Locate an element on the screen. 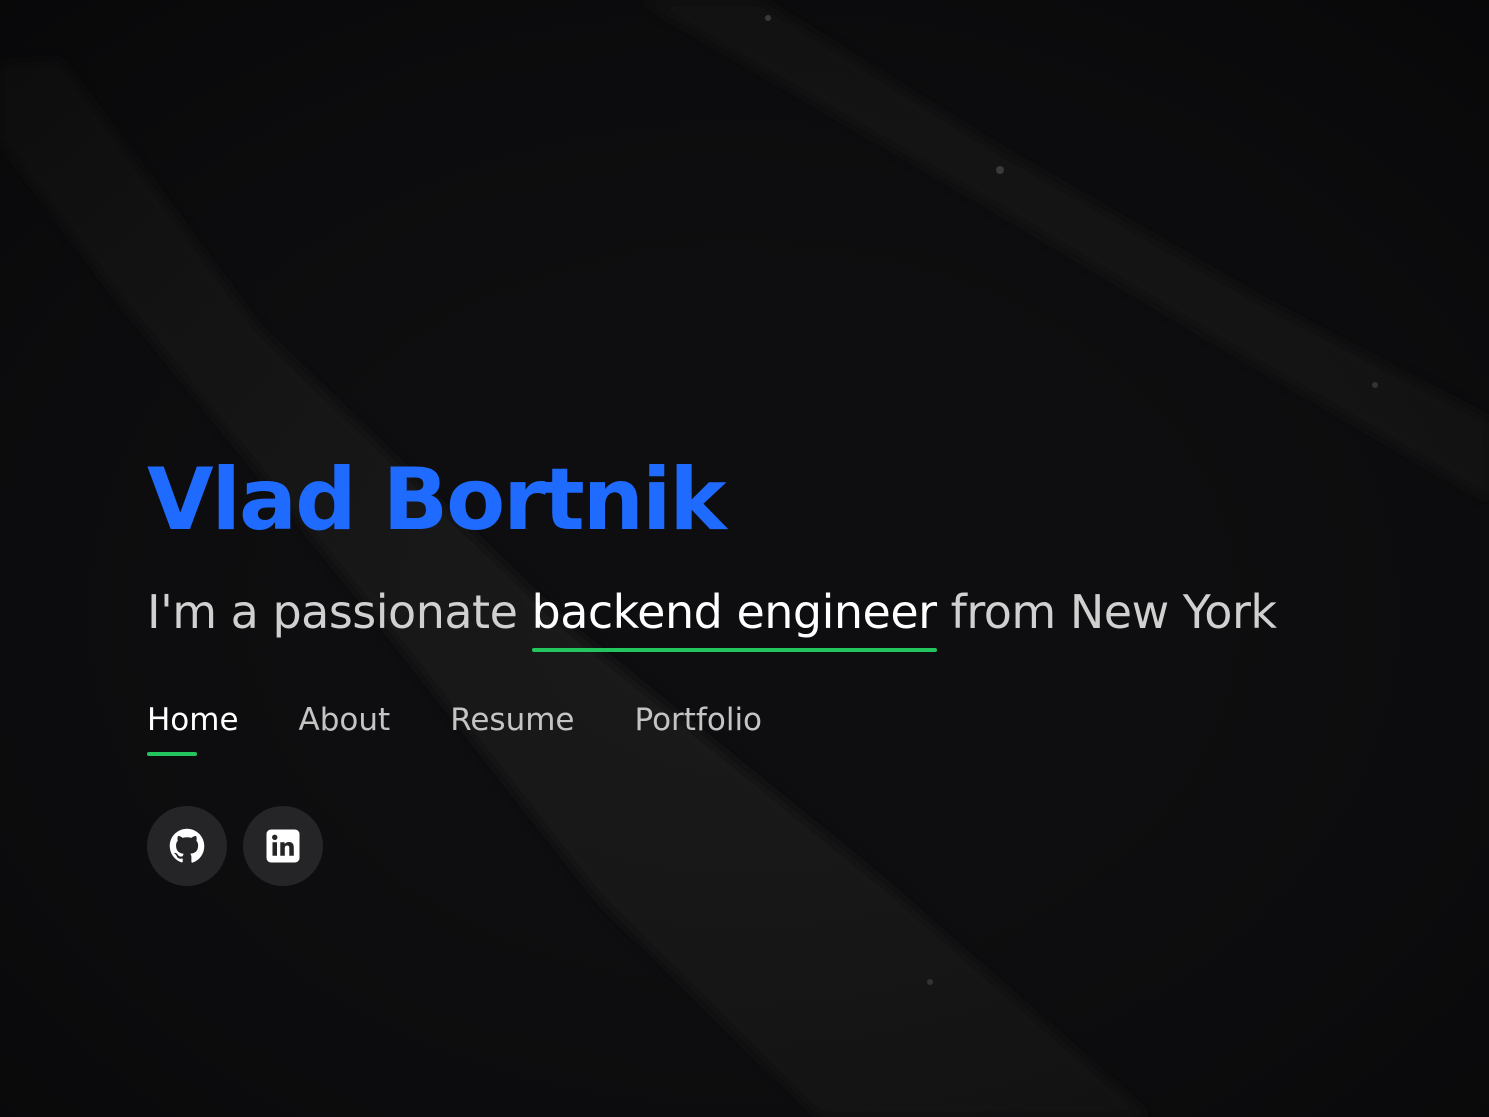 This screenshot has width=1489, height=1117. tagline-prefix: I'm a passionate is located at coordinates (339, 612).